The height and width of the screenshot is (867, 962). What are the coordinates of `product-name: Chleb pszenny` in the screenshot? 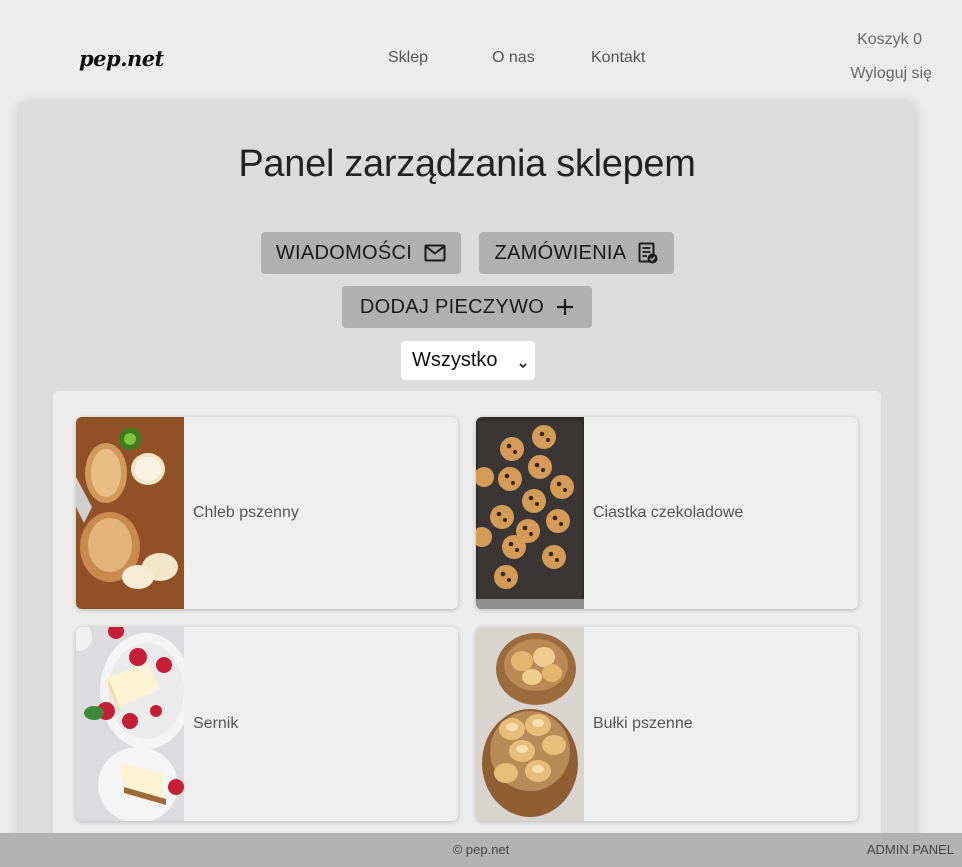 It's located at (246, 512).